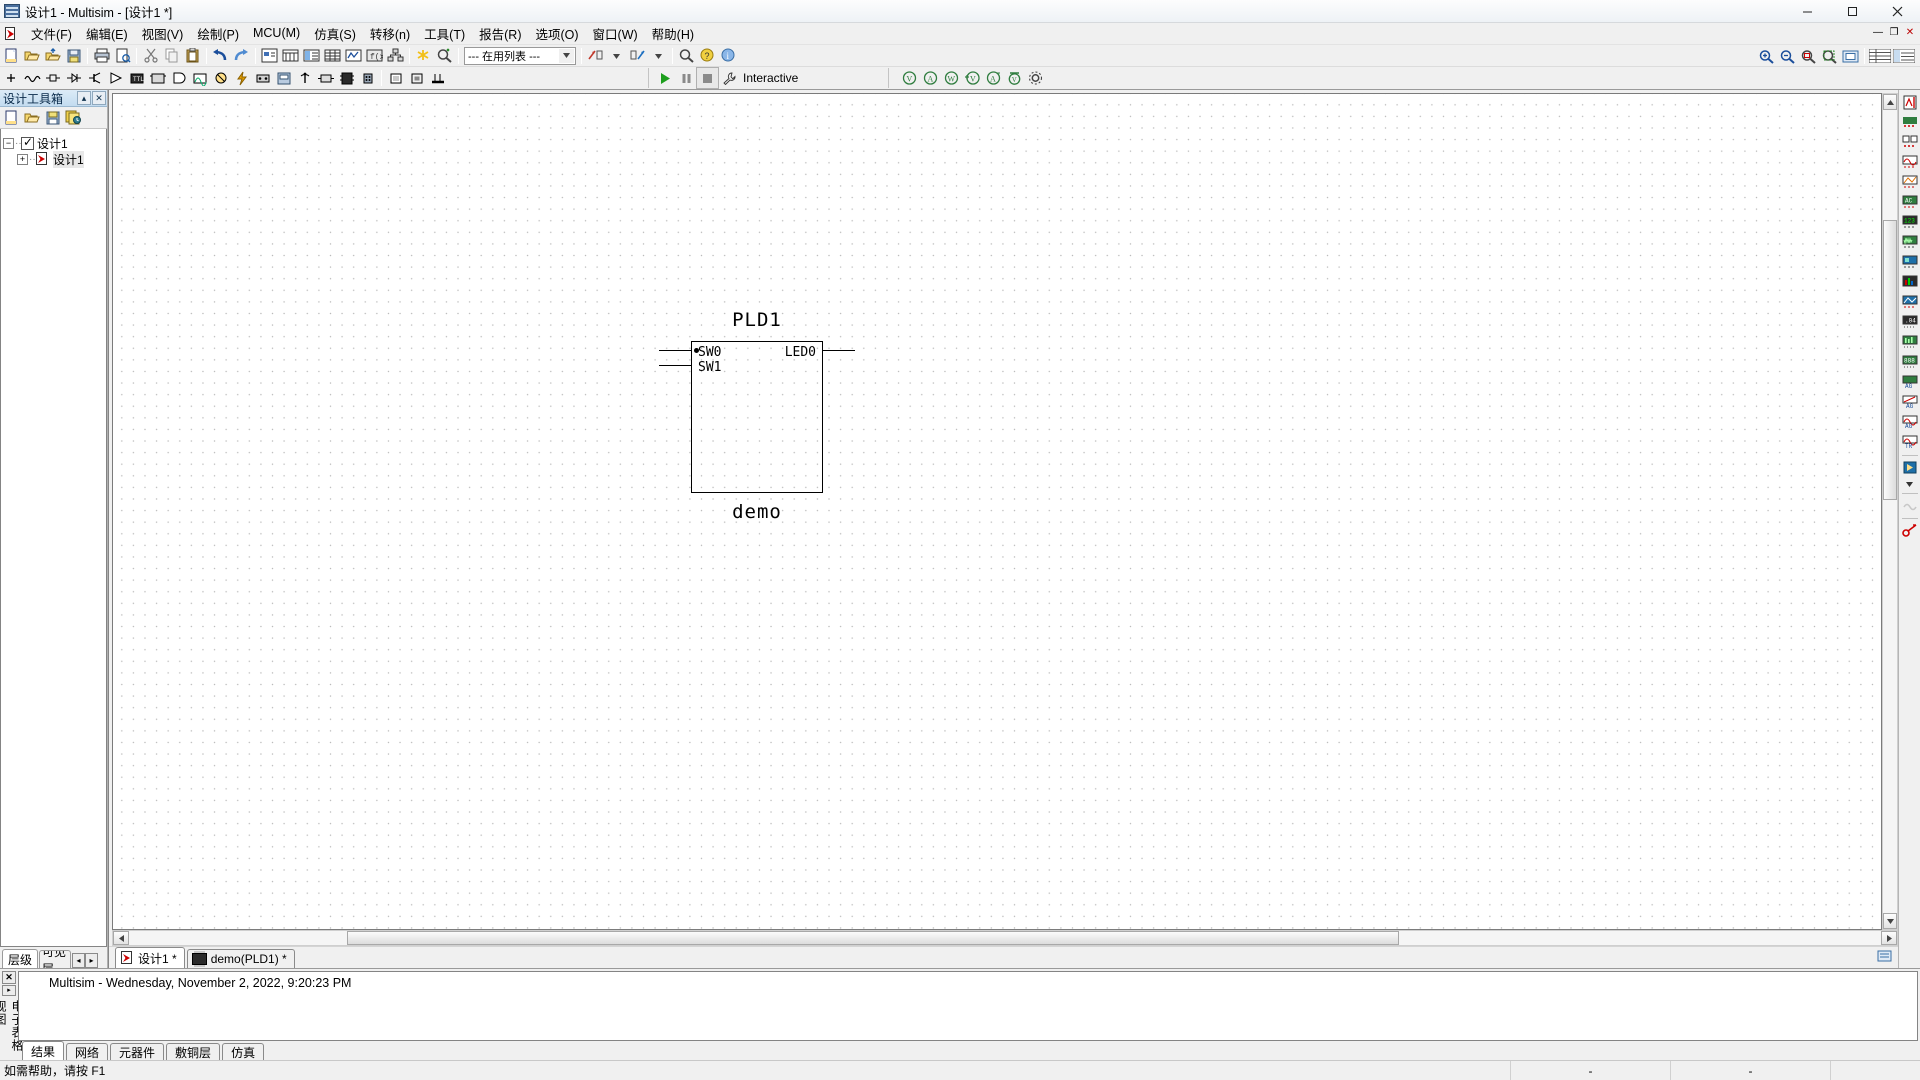 This screenshot has height=1080, width=1920. I want to click on hierarchy-icon, so click(395, 56).